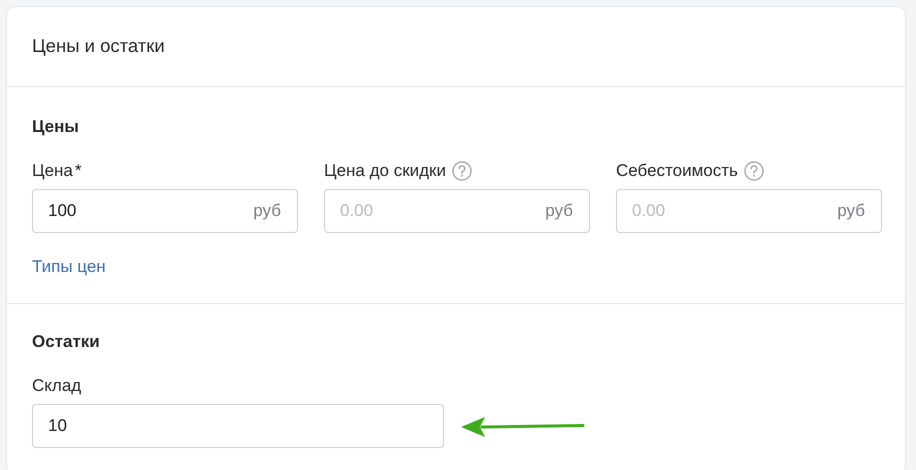 Image resolution: width=916 pixels, height=470 pixels. What do you see at coordinates (385, 171) in the screenshot?
I see `field-label: Цена до скидки` at bounding box center [385, 171].